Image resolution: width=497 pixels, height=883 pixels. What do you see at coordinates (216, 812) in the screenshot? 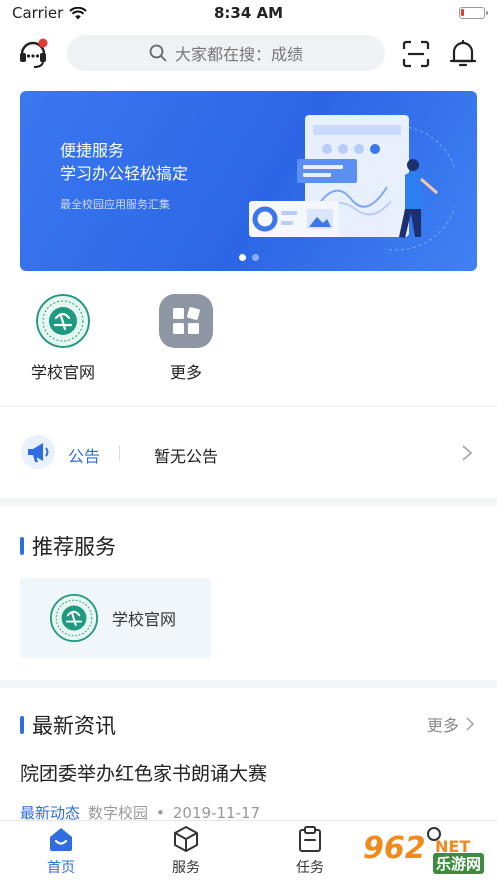
I see `news-item-date: 2019-11-17` at bounding box center [216, 812].